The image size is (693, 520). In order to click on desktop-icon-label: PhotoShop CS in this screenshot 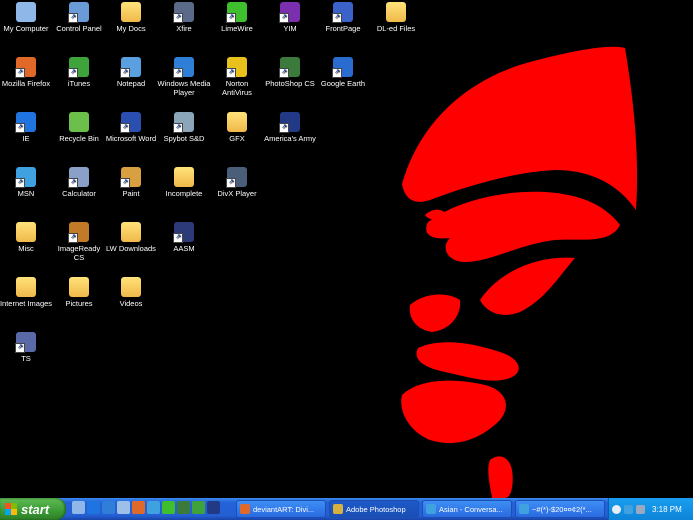, I will do `click(290, 83)`.